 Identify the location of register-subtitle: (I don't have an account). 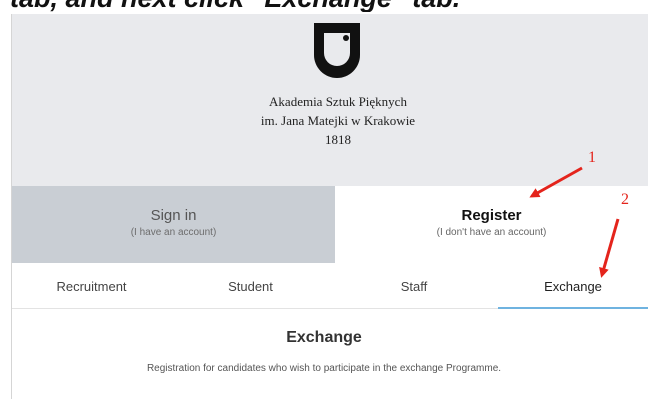
(491, 232).